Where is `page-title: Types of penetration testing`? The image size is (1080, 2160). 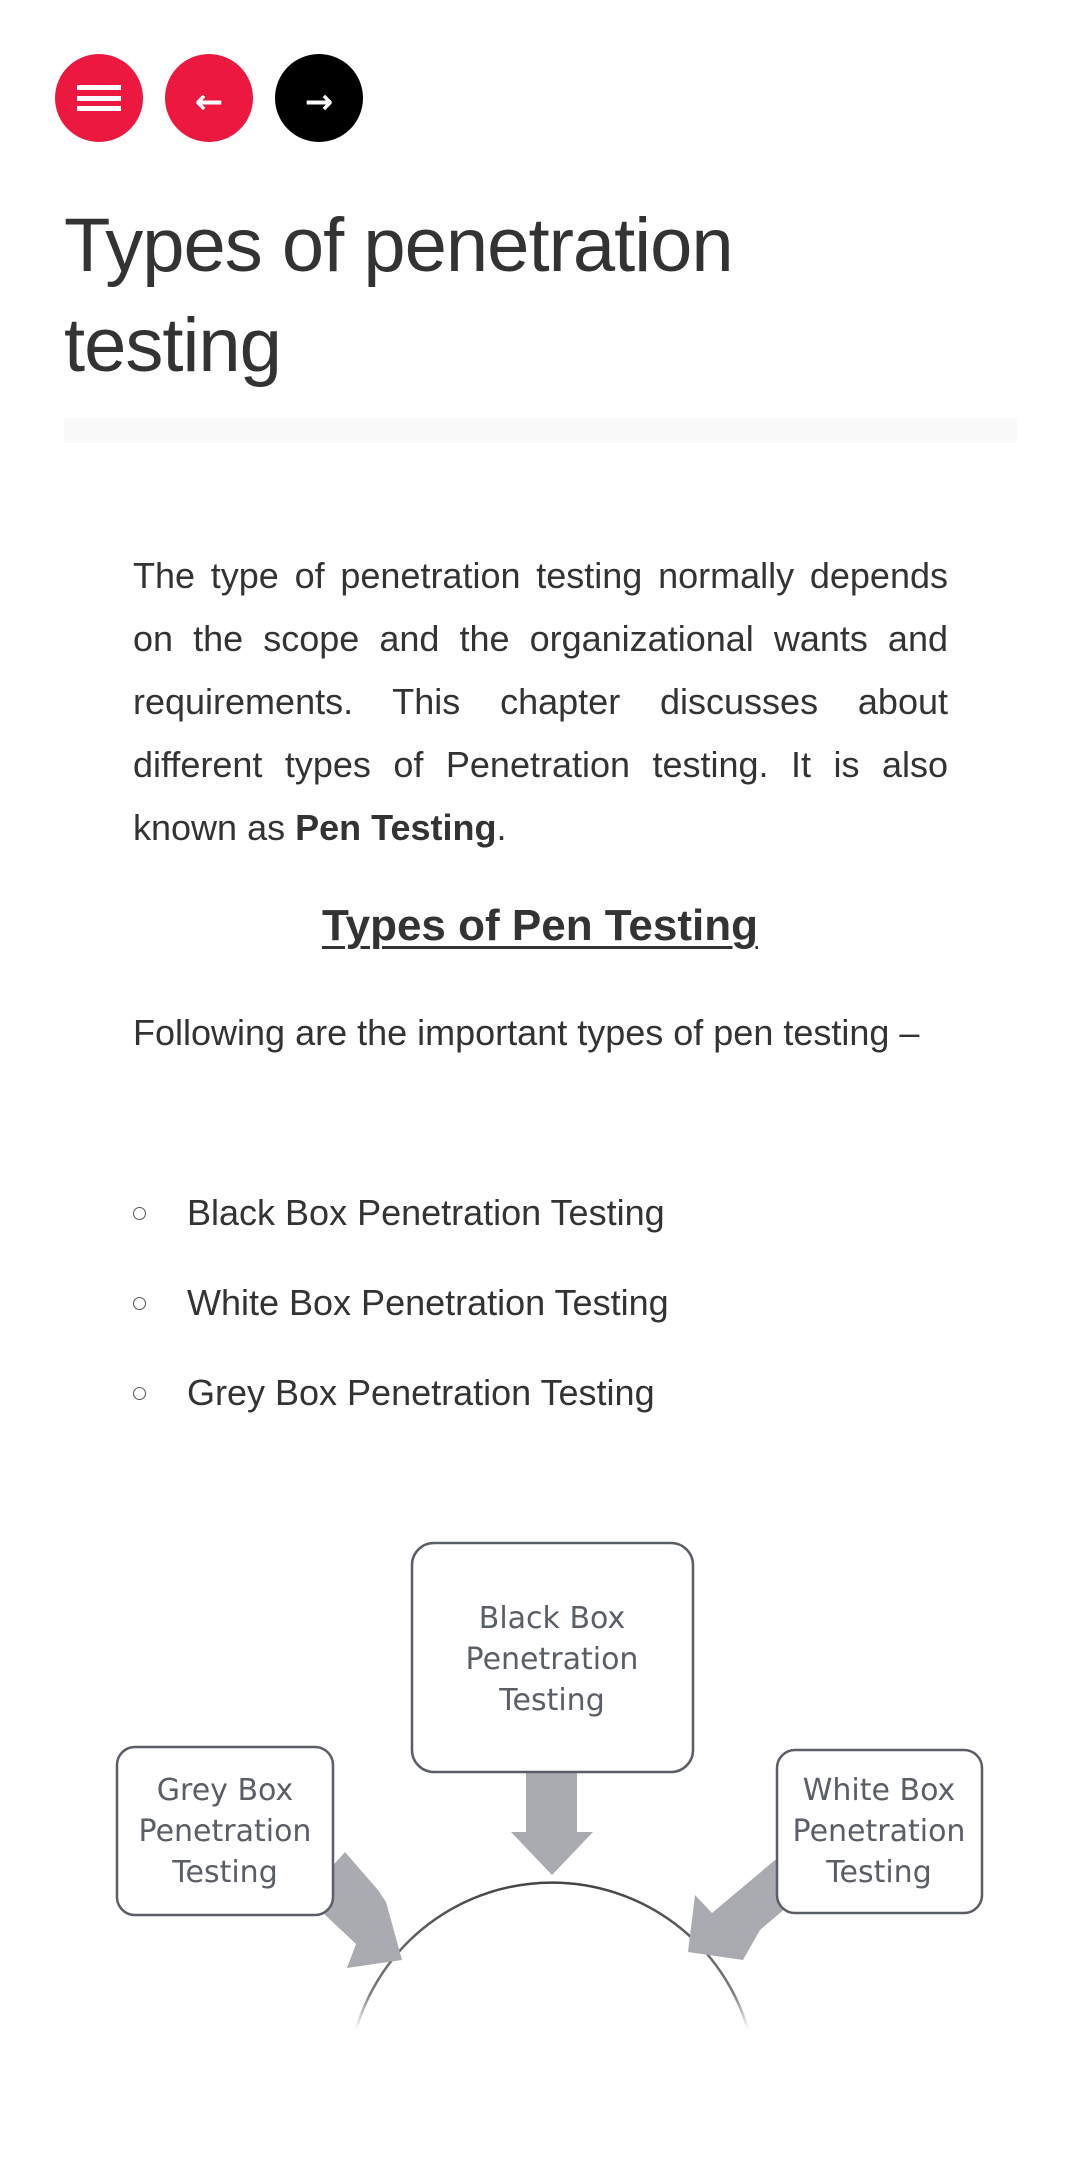
page-title: Types of penetration testing is located at coordinates (399, 295).